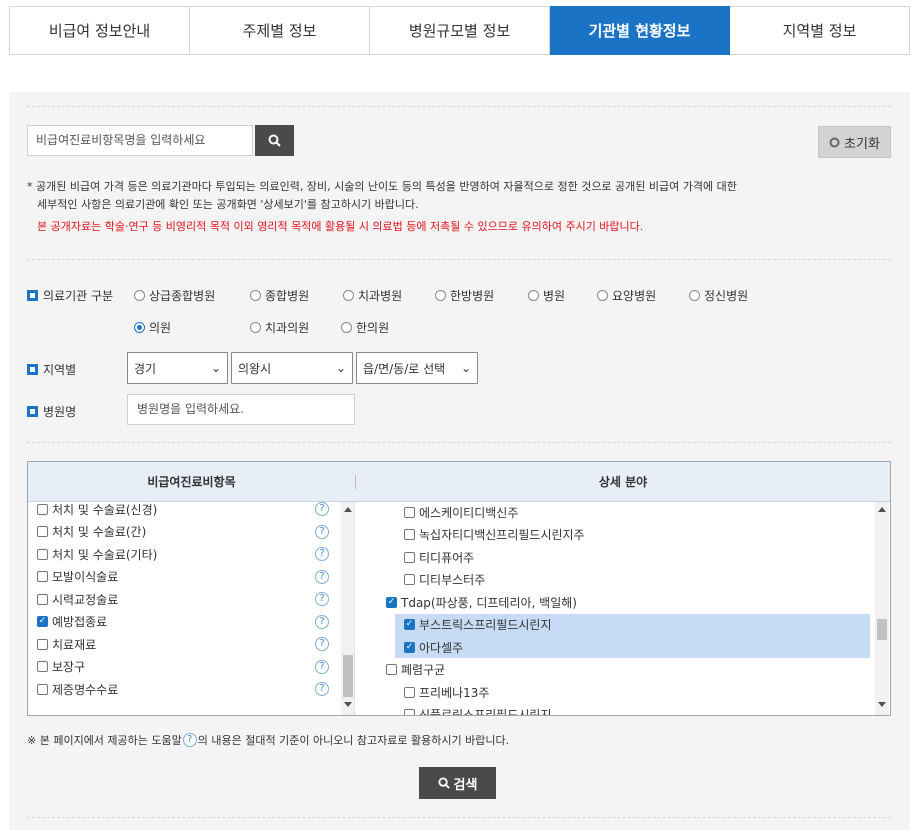 Image resolution: width=920 pixels, height=830 pixels. Describe the element at coordinates (365, 327) in the screenshot. I see `institution-radio: 한의원` at that location.